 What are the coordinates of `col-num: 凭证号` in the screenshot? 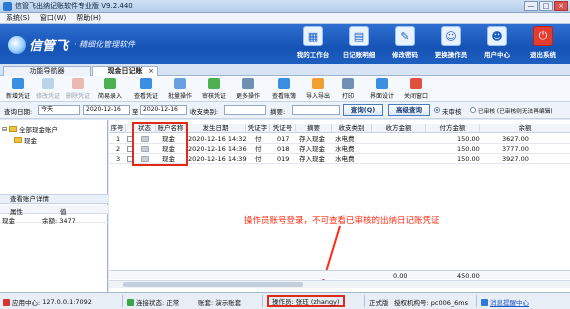 It's located at (283, 128).